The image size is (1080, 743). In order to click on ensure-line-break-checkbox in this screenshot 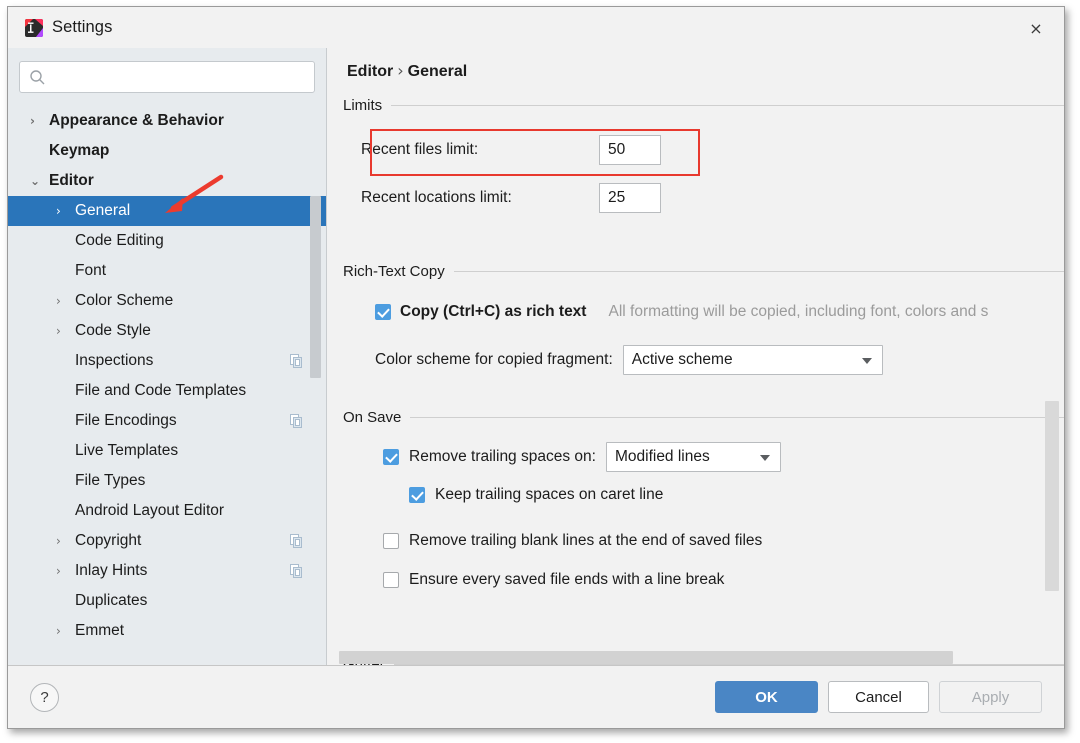, I will do `click(391, 580)`.